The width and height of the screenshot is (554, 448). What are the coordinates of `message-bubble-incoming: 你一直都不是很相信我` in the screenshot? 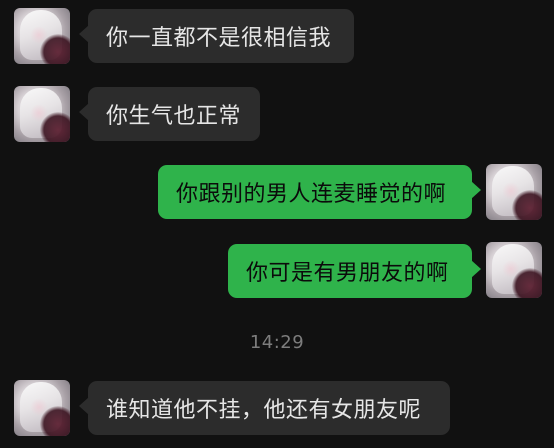 It's located at (216, 36).